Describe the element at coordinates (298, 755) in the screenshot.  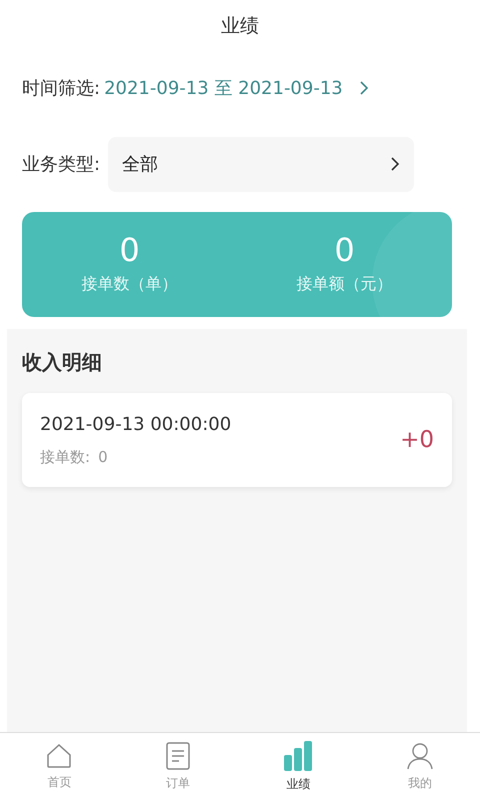
I see `bar-chart-icon` at that location.